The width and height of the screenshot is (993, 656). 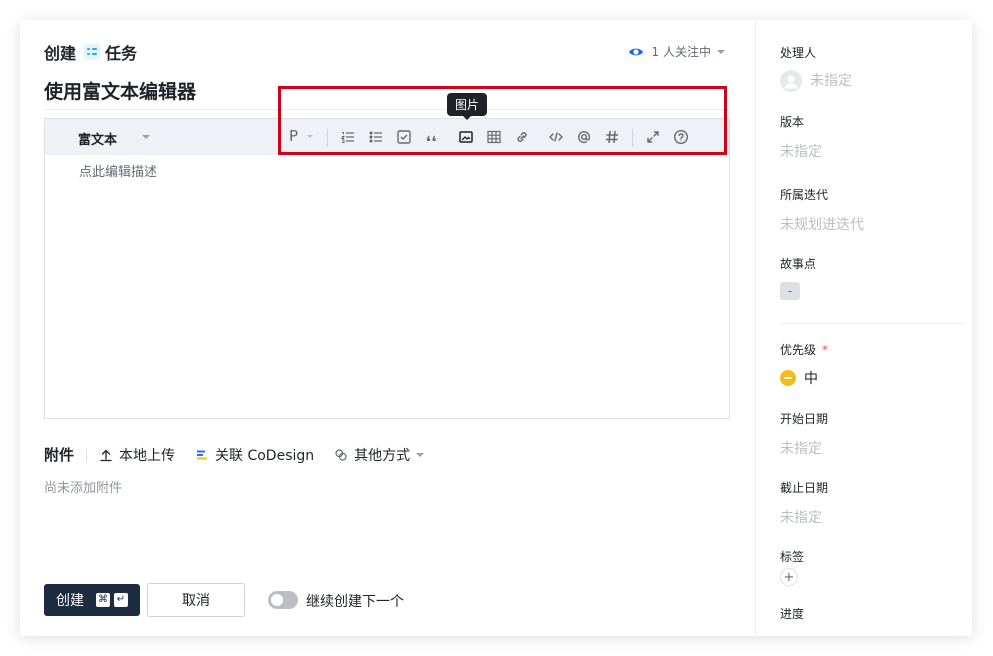 What do you see at coordinates (635, 51) in the screenshot?
I see `eye-icon` at bounding box center [635, 51].